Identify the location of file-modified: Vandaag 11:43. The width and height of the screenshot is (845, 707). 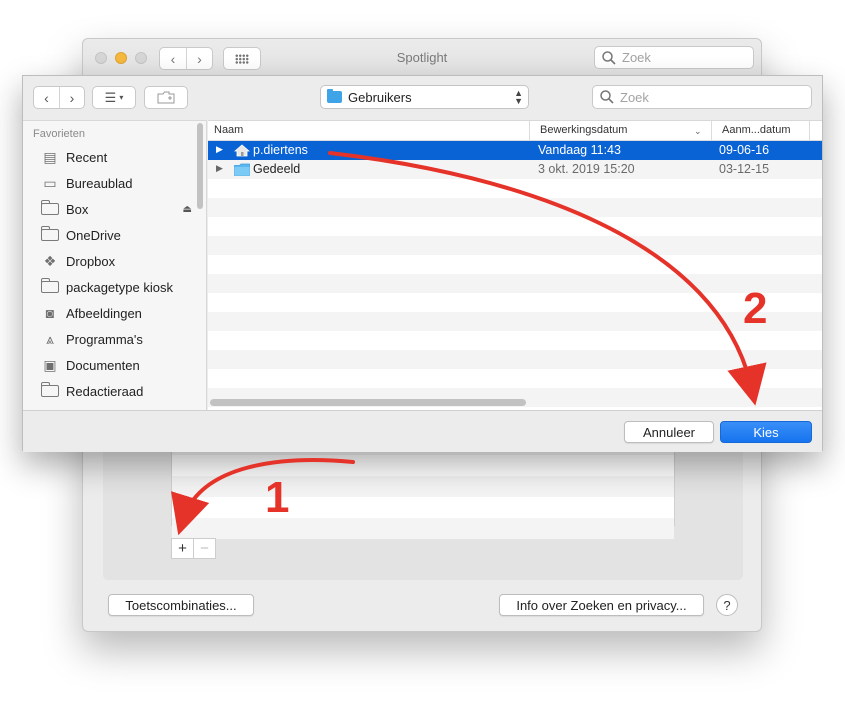
(579, 150).